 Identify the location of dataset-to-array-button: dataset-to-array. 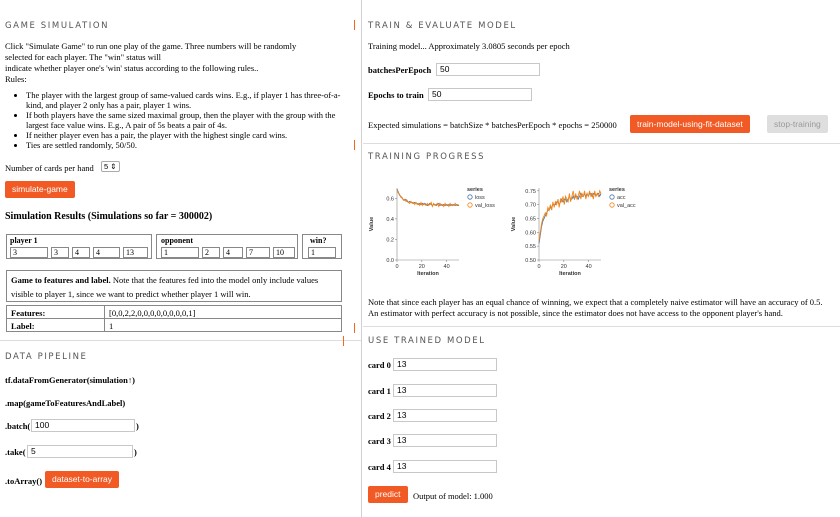
(82, 479).